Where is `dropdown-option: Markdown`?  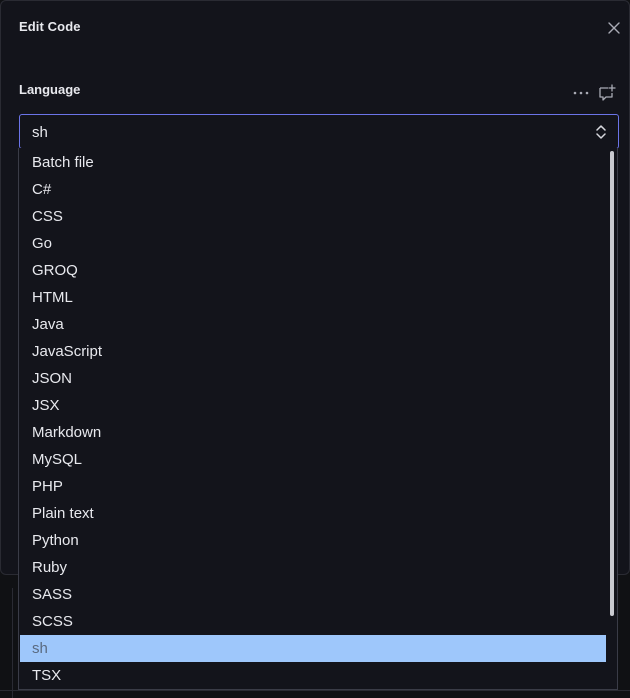
dropdown-option: Markdown is located at coordinates (313, 432).